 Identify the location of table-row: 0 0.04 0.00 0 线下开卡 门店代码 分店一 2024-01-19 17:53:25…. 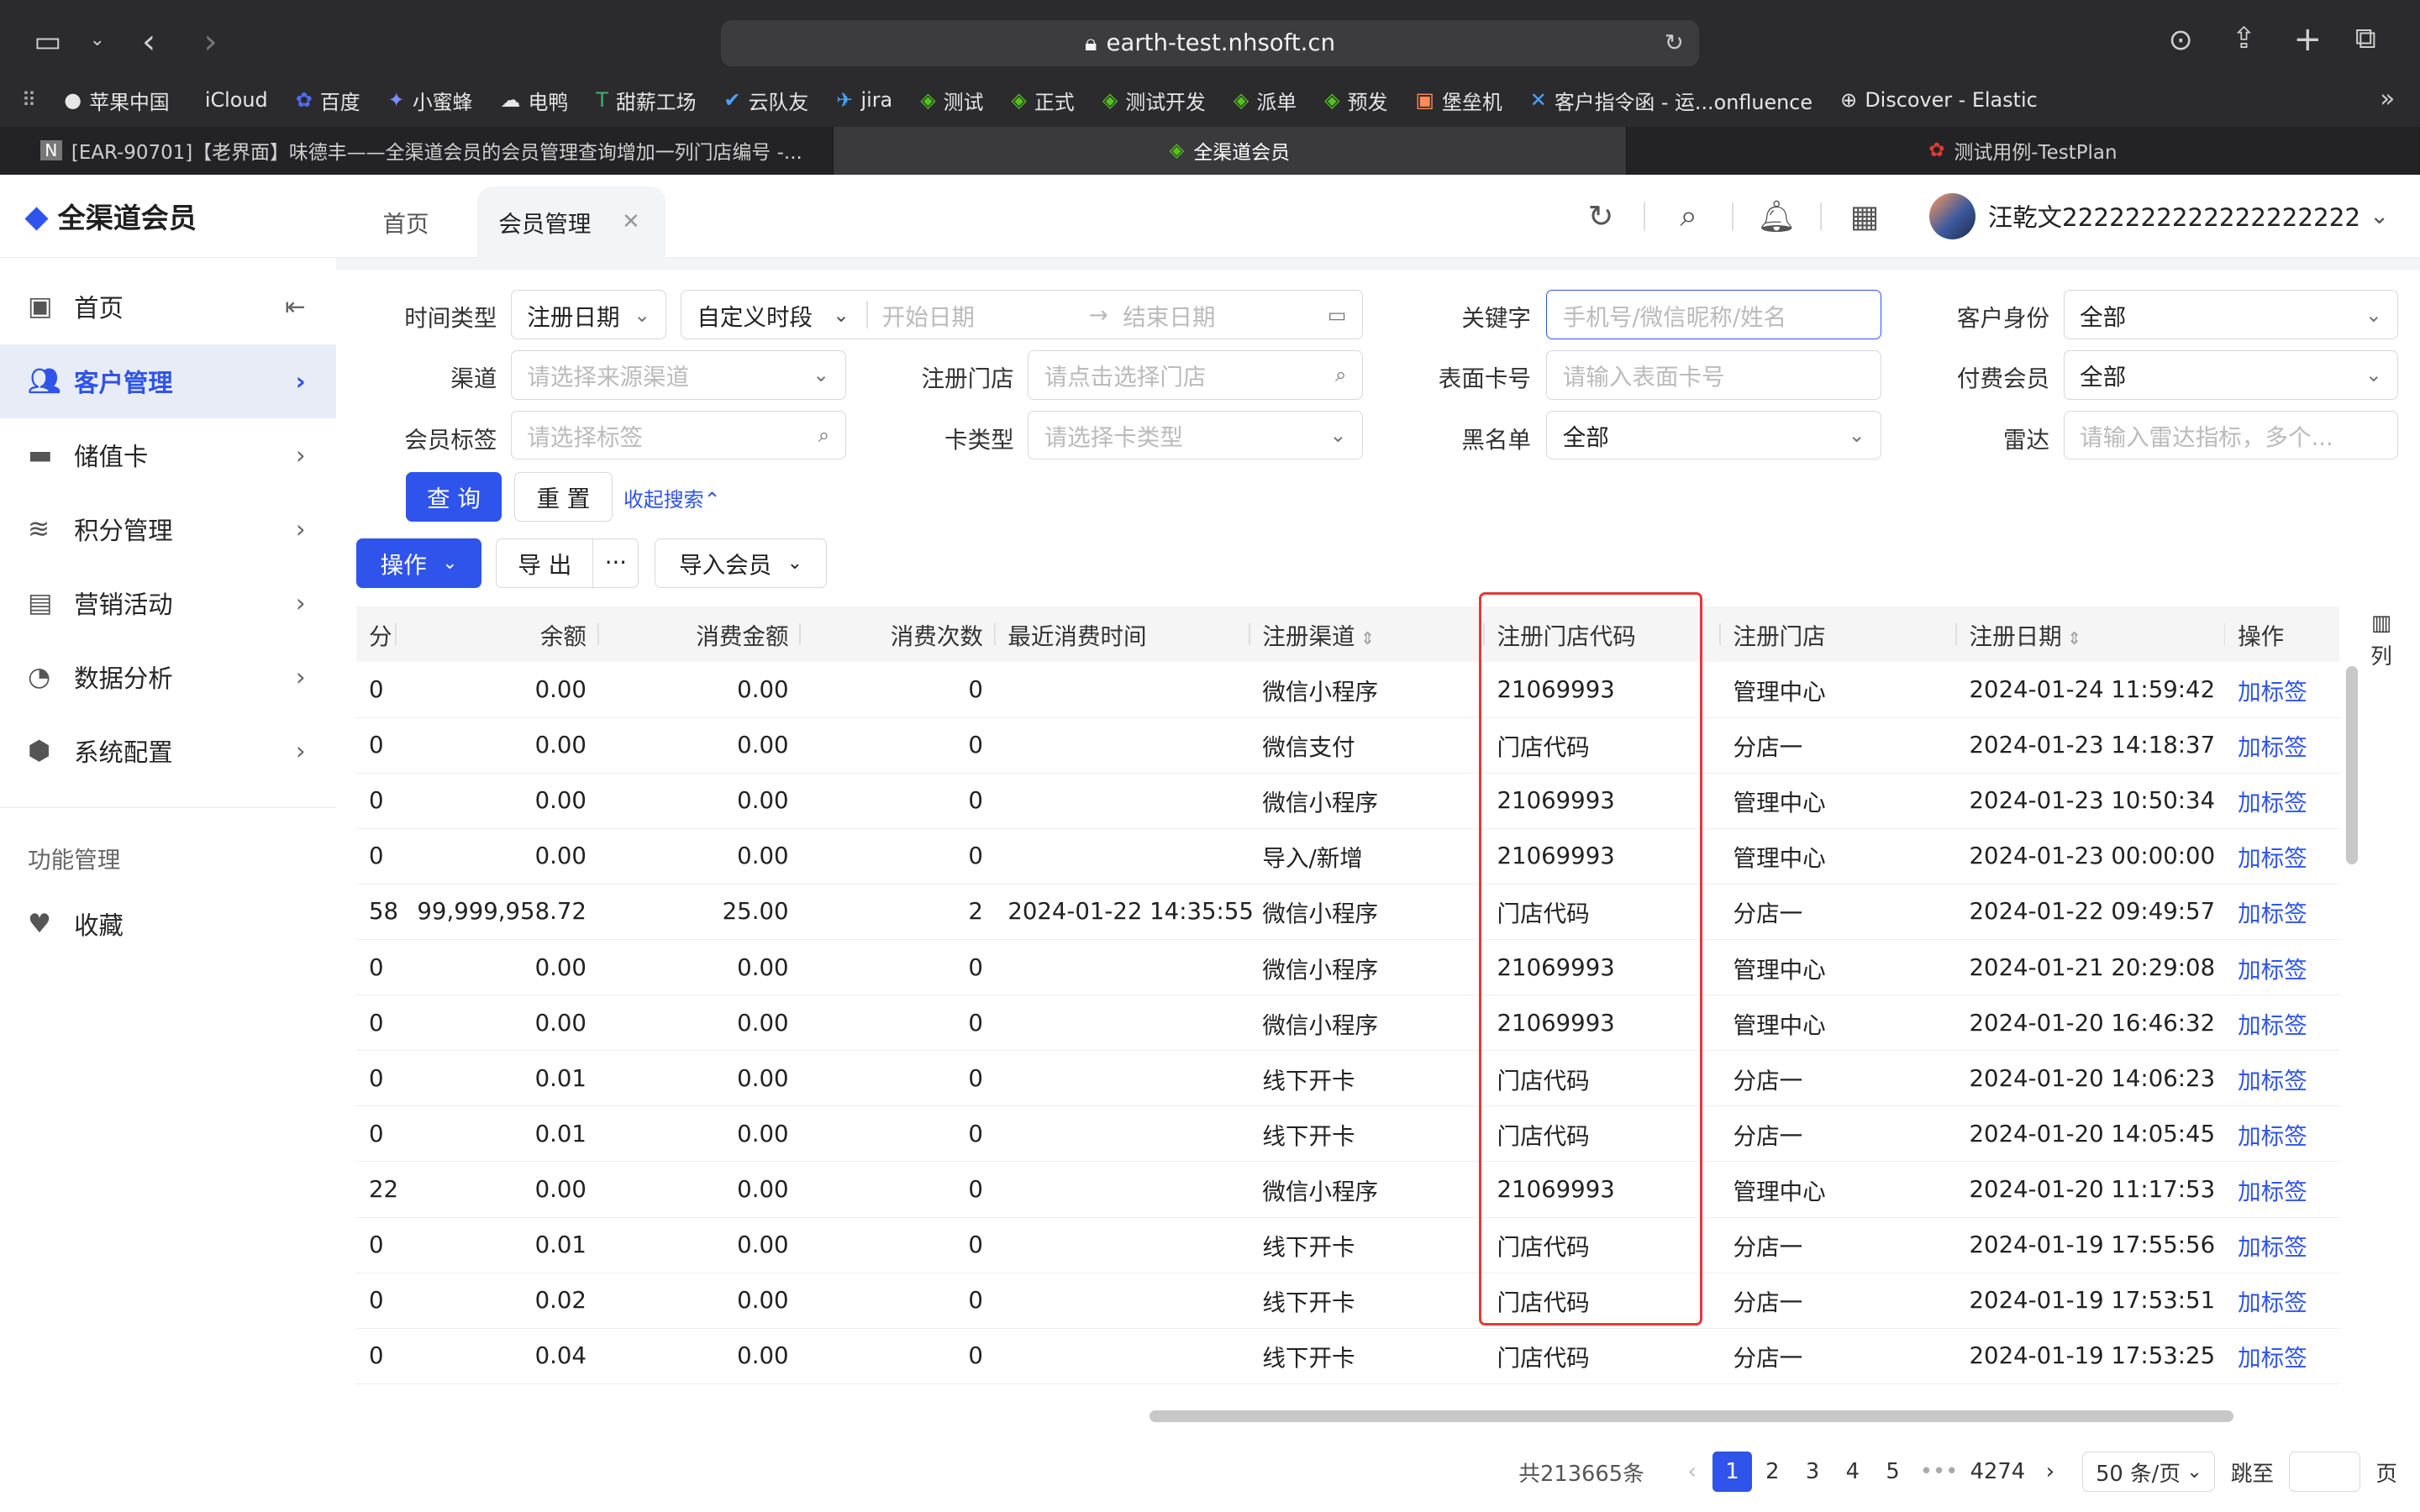
(1348, 1356).